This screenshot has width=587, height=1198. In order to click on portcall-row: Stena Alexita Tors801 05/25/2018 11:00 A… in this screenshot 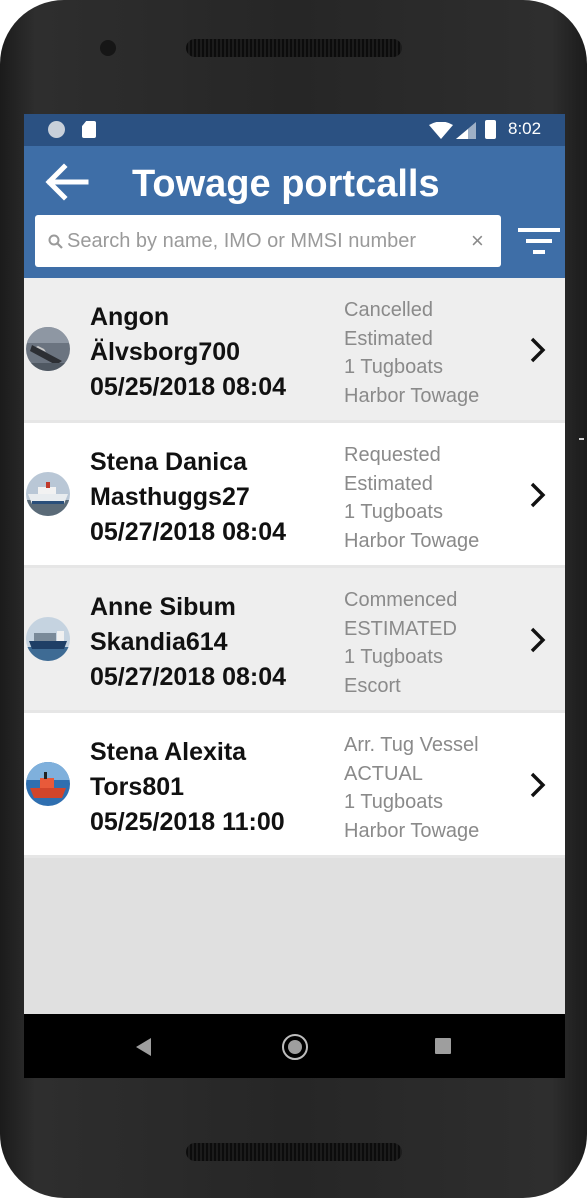, I will do `click(294, 785)`.